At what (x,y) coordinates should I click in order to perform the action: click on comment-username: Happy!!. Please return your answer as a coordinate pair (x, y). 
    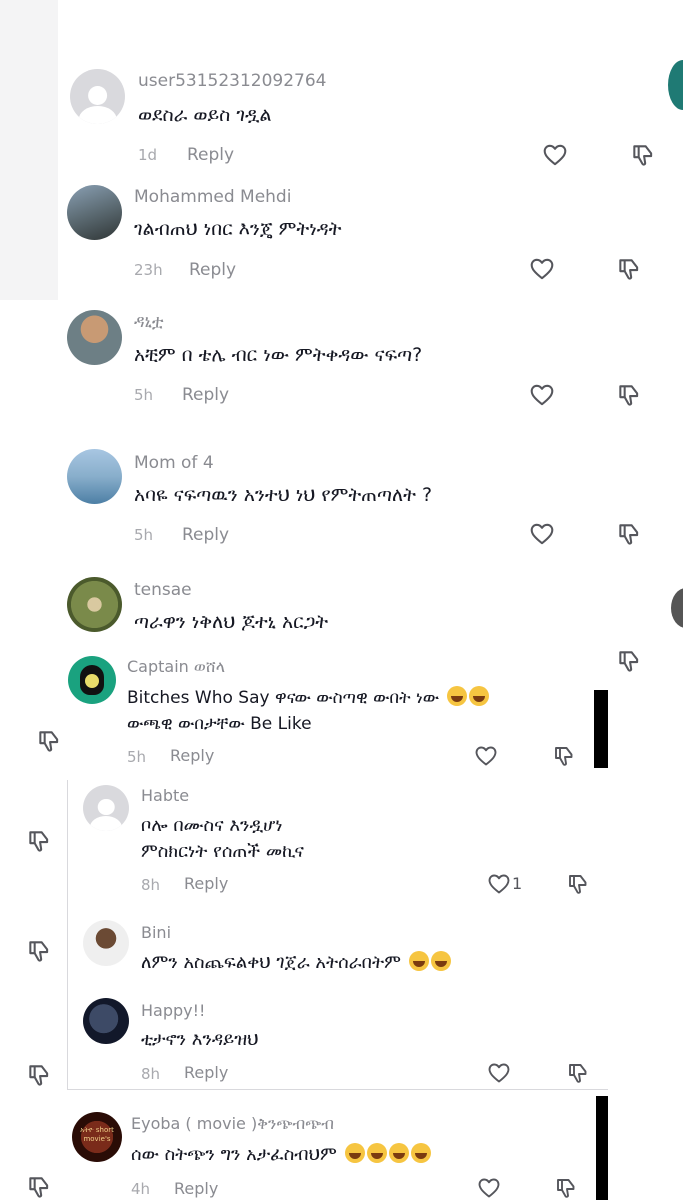
    Looking at the image, I should click on (173, 1010).